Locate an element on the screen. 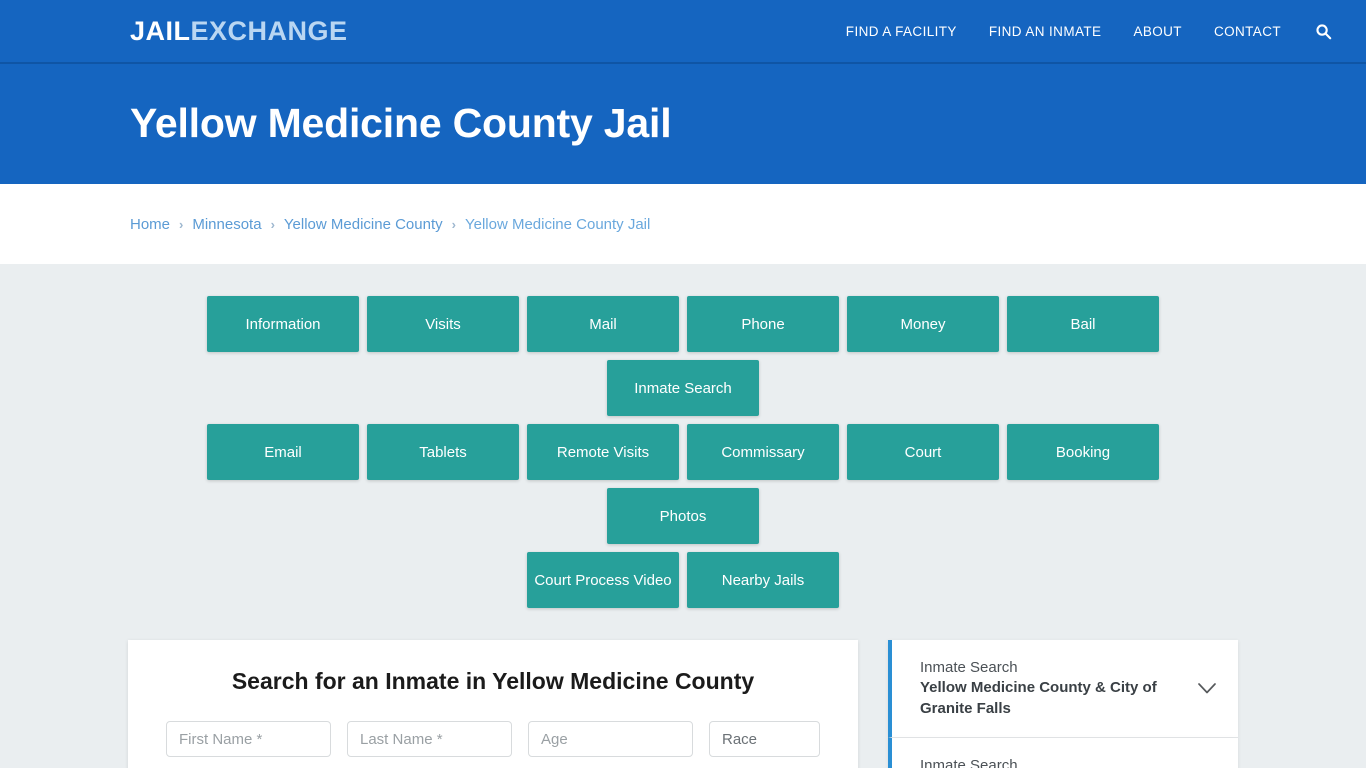 Image resolution: width=1366 pixels, height=768 pixels. age-input is located at coordinates (610, 739).